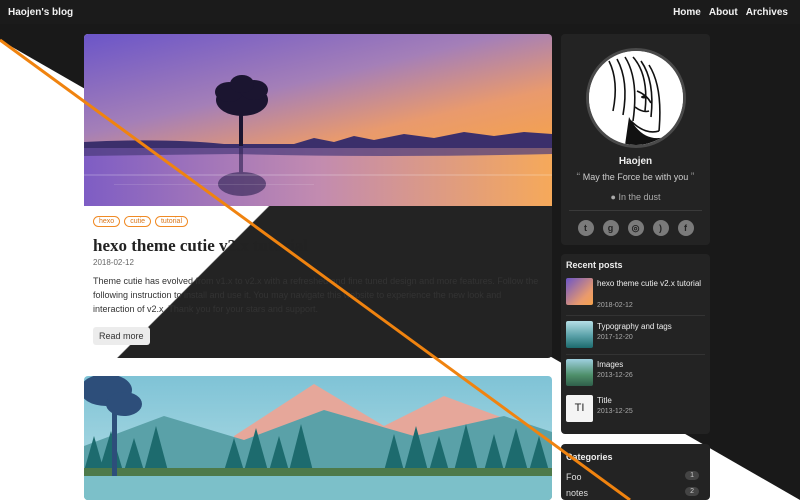 The height and width of the screenshot is (500, 800). What do you see at coordinates (635, 374) in the screenshot?
I see `recent-post-item: Images 2013-12-26` at bounding box center [635, 374].